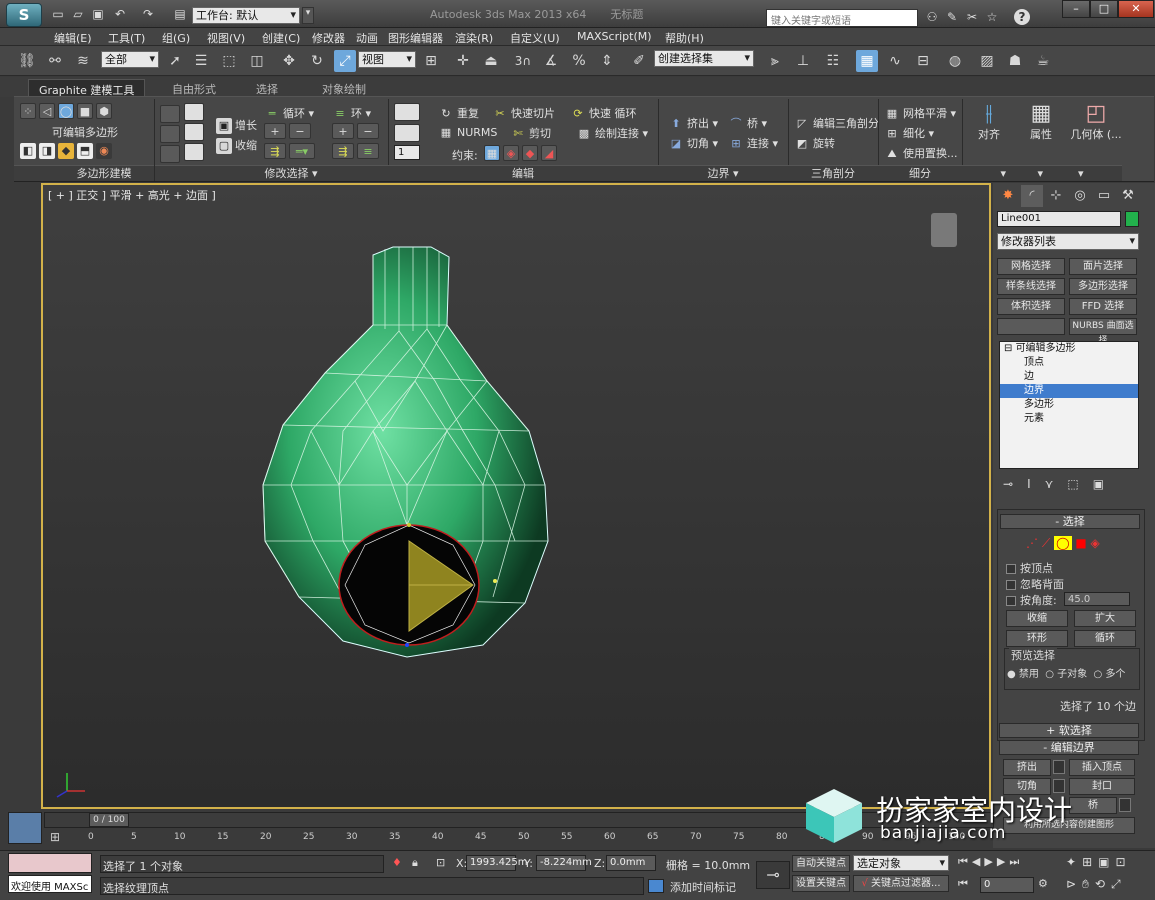  What do you see at coordinates (693, 123) in the screenshot?
I see `extrude-button: ⬆ 挤出 ▾` at bounding box center [693, 123].